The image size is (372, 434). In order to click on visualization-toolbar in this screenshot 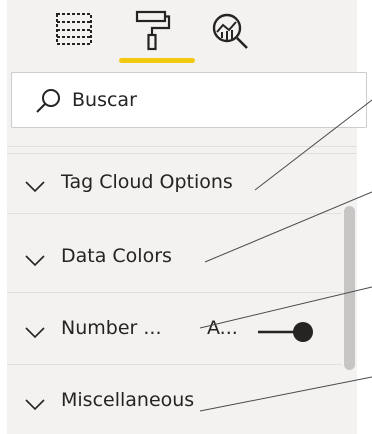, I will do `click(182, 33)`.